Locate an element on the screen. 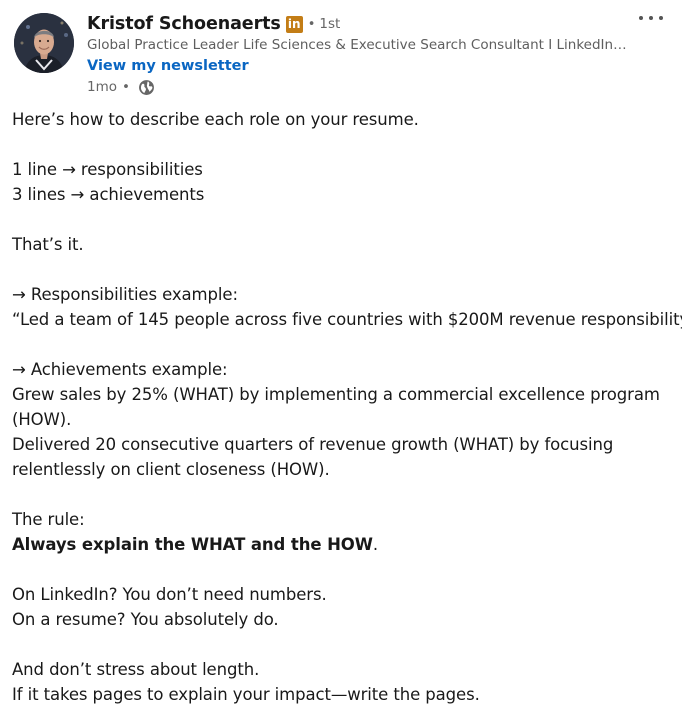 Image resolution: width=682 pixels, height=722 pixels. connection-degree: 1st is located at coordinates (330, 24).